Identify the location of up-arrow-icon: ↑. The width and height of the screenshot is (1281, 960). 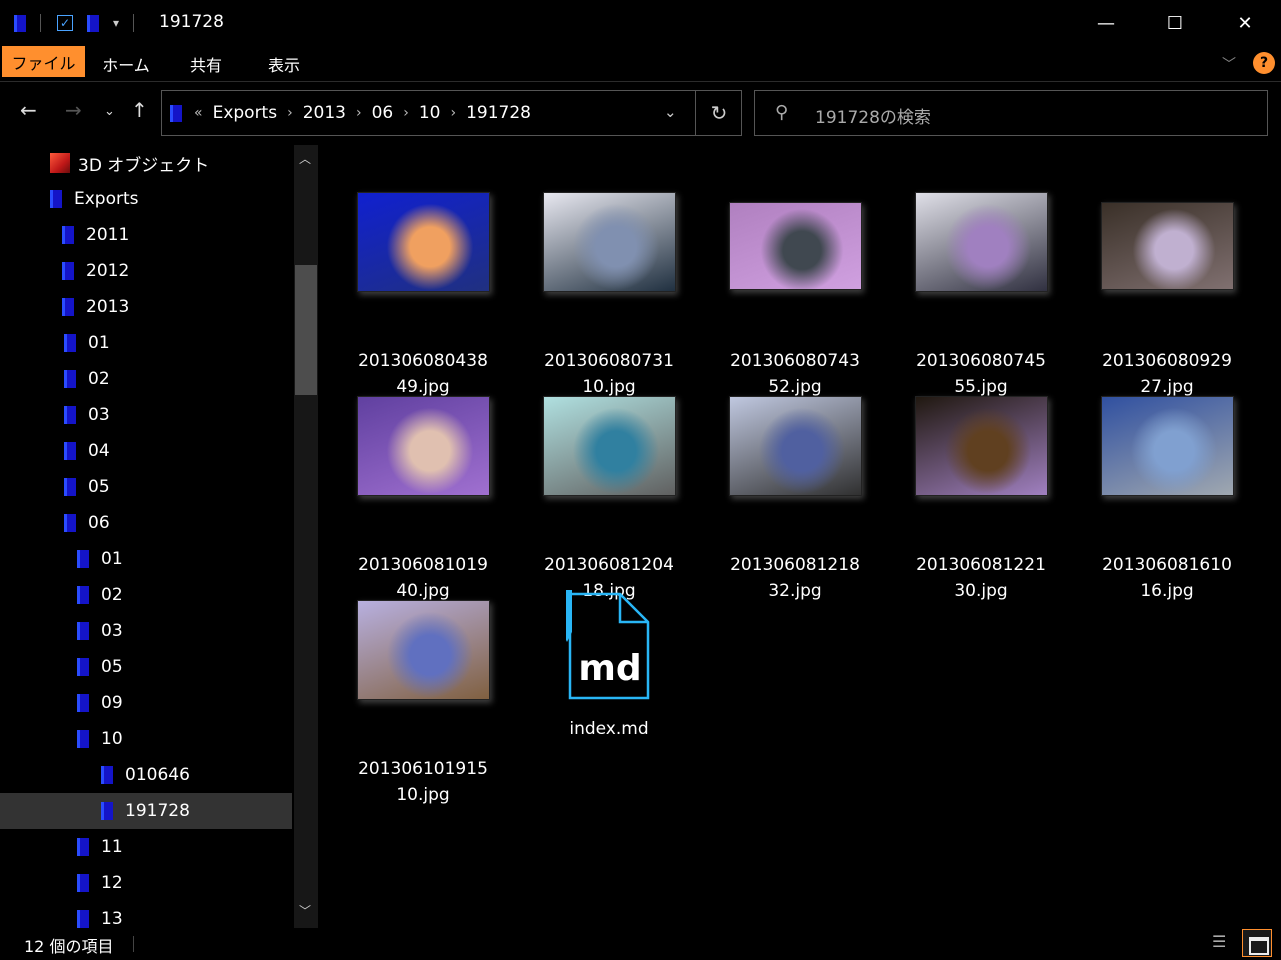
(139, 110).